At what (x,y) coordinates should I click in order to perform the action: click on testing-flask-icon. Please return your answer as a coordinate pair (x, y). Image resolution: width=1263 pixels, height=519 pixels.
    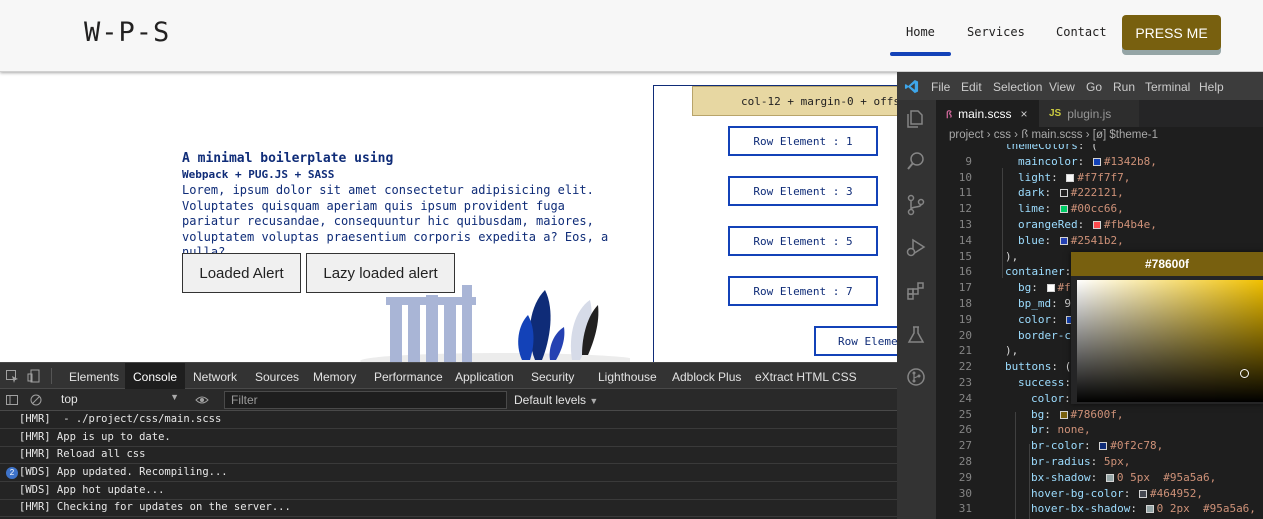
    Looking at the image, I should click on (916, 335).